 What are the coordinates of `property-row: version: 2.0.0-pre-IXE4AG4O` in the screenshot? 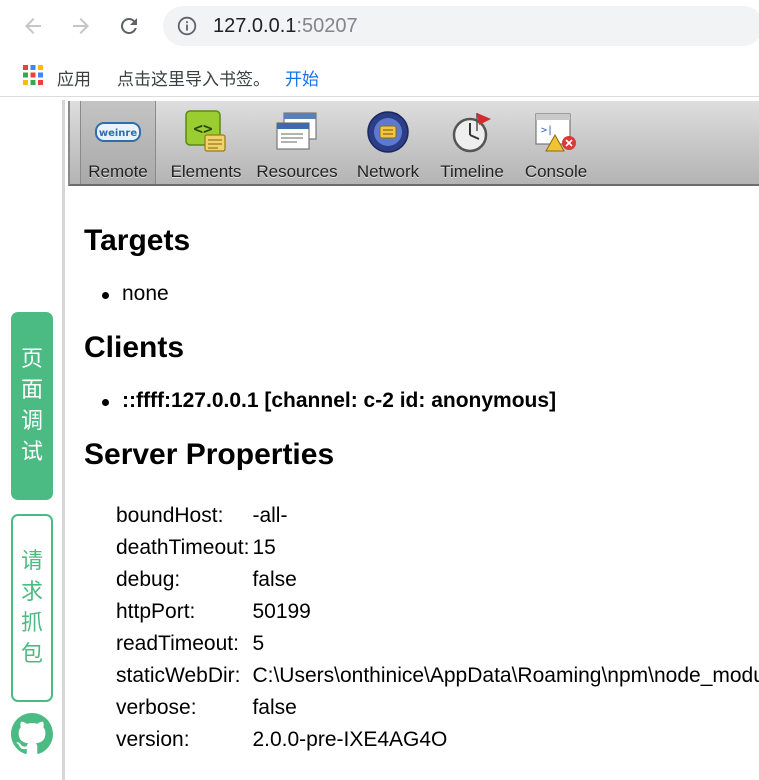 It's located at (437, 740).